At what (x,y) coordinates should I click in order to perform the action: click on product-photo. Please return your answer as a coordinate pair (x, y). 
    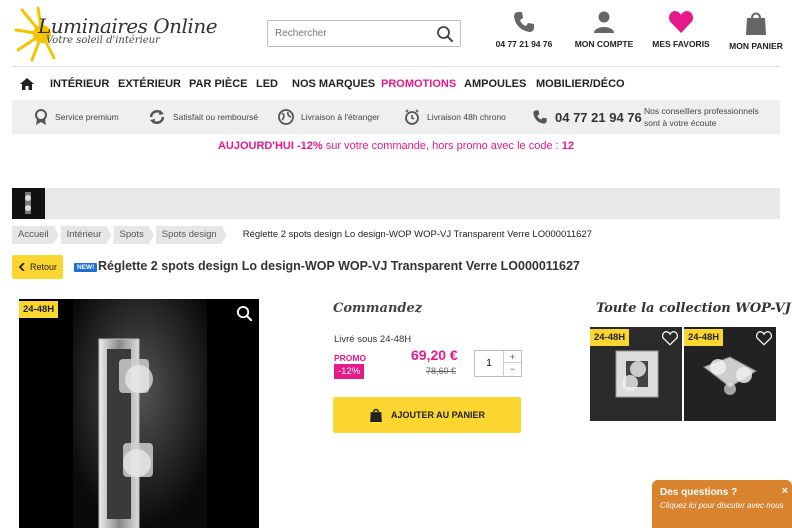
    Looking at the image, I should click on (140, 413).